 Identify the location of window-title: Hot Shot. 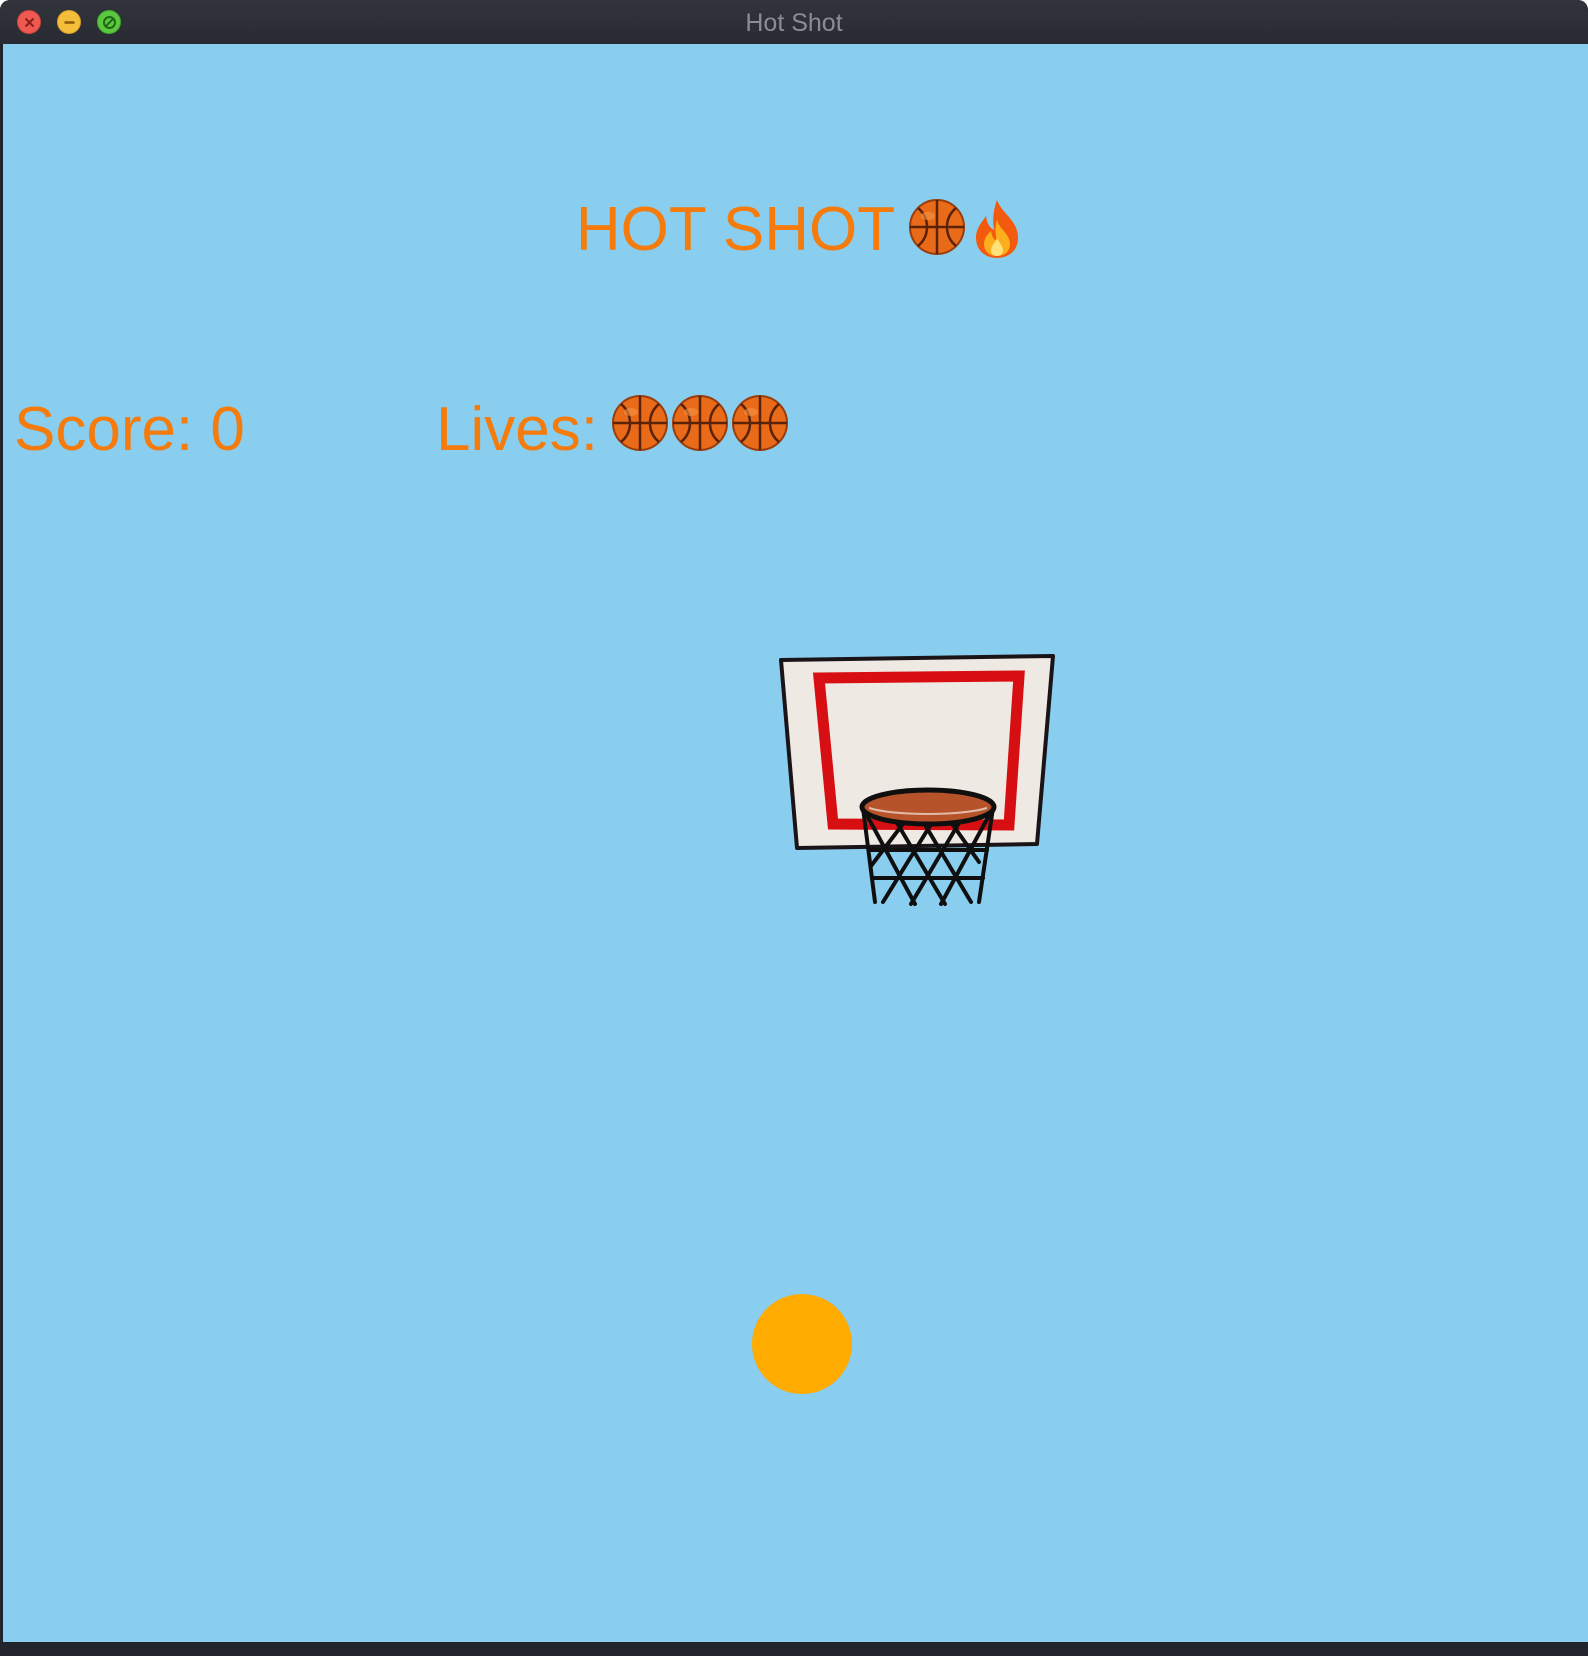
(794, 23).